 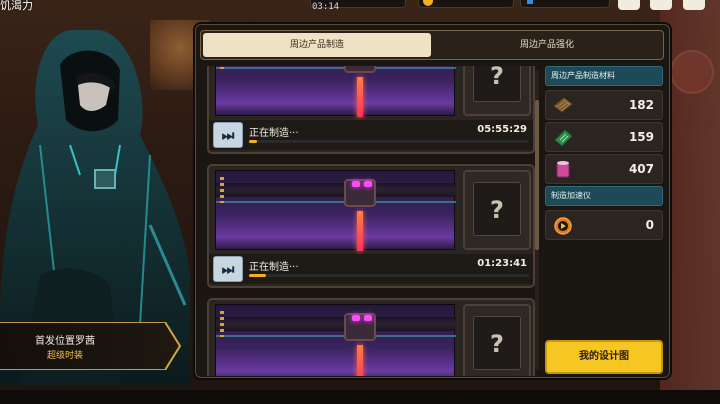 What do you see at coordinates (65, 341) in the screenshot?
I see `banner-title: 首发位置罗茜` at bounding box center [65, 341].